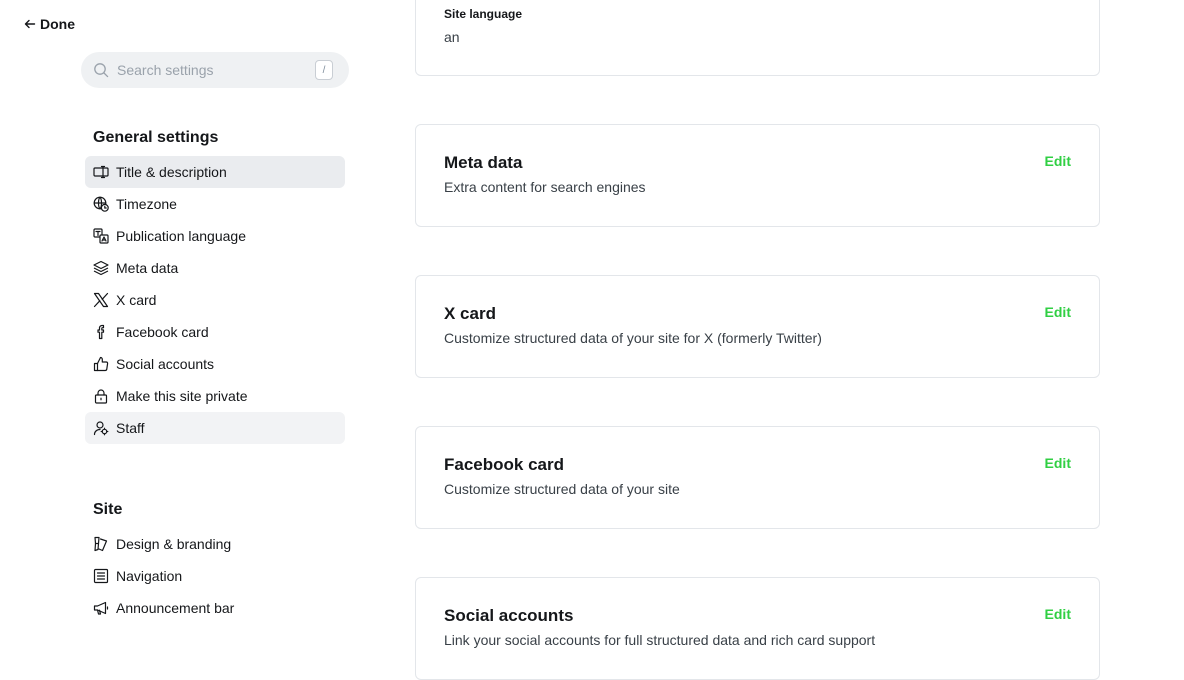 This screenshot has height=680, width=1184. What do you see at coordinates (101, 576) in the screenshot?
I see `list-icon` at bounding box center [101, 576].